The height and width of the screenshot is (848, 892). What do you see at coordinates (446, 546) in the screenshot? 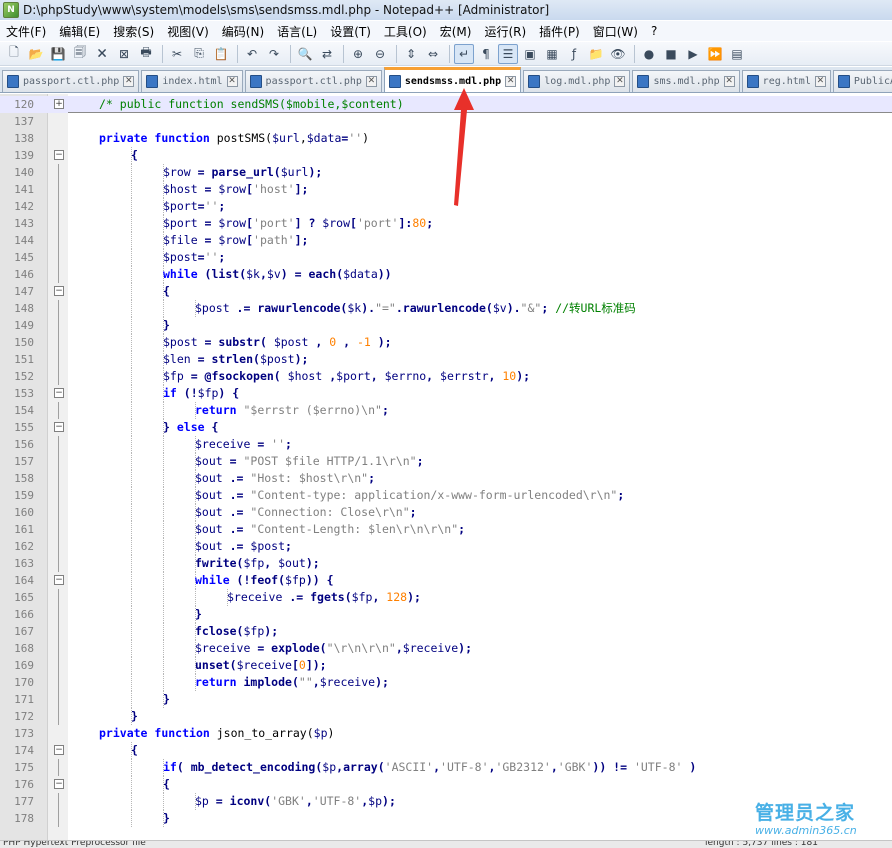
I see `code-line: 162 $out .= $post;` at bounding box center [446, 546].